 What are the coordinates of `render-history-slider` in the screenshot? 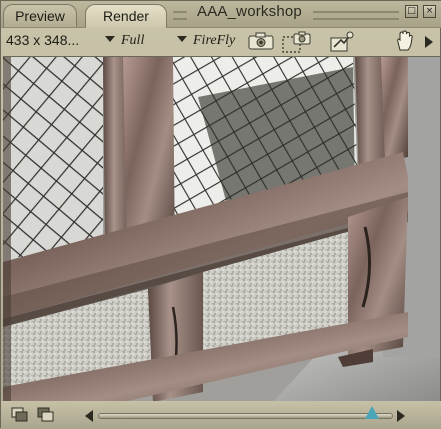 It's located at (245, 416).